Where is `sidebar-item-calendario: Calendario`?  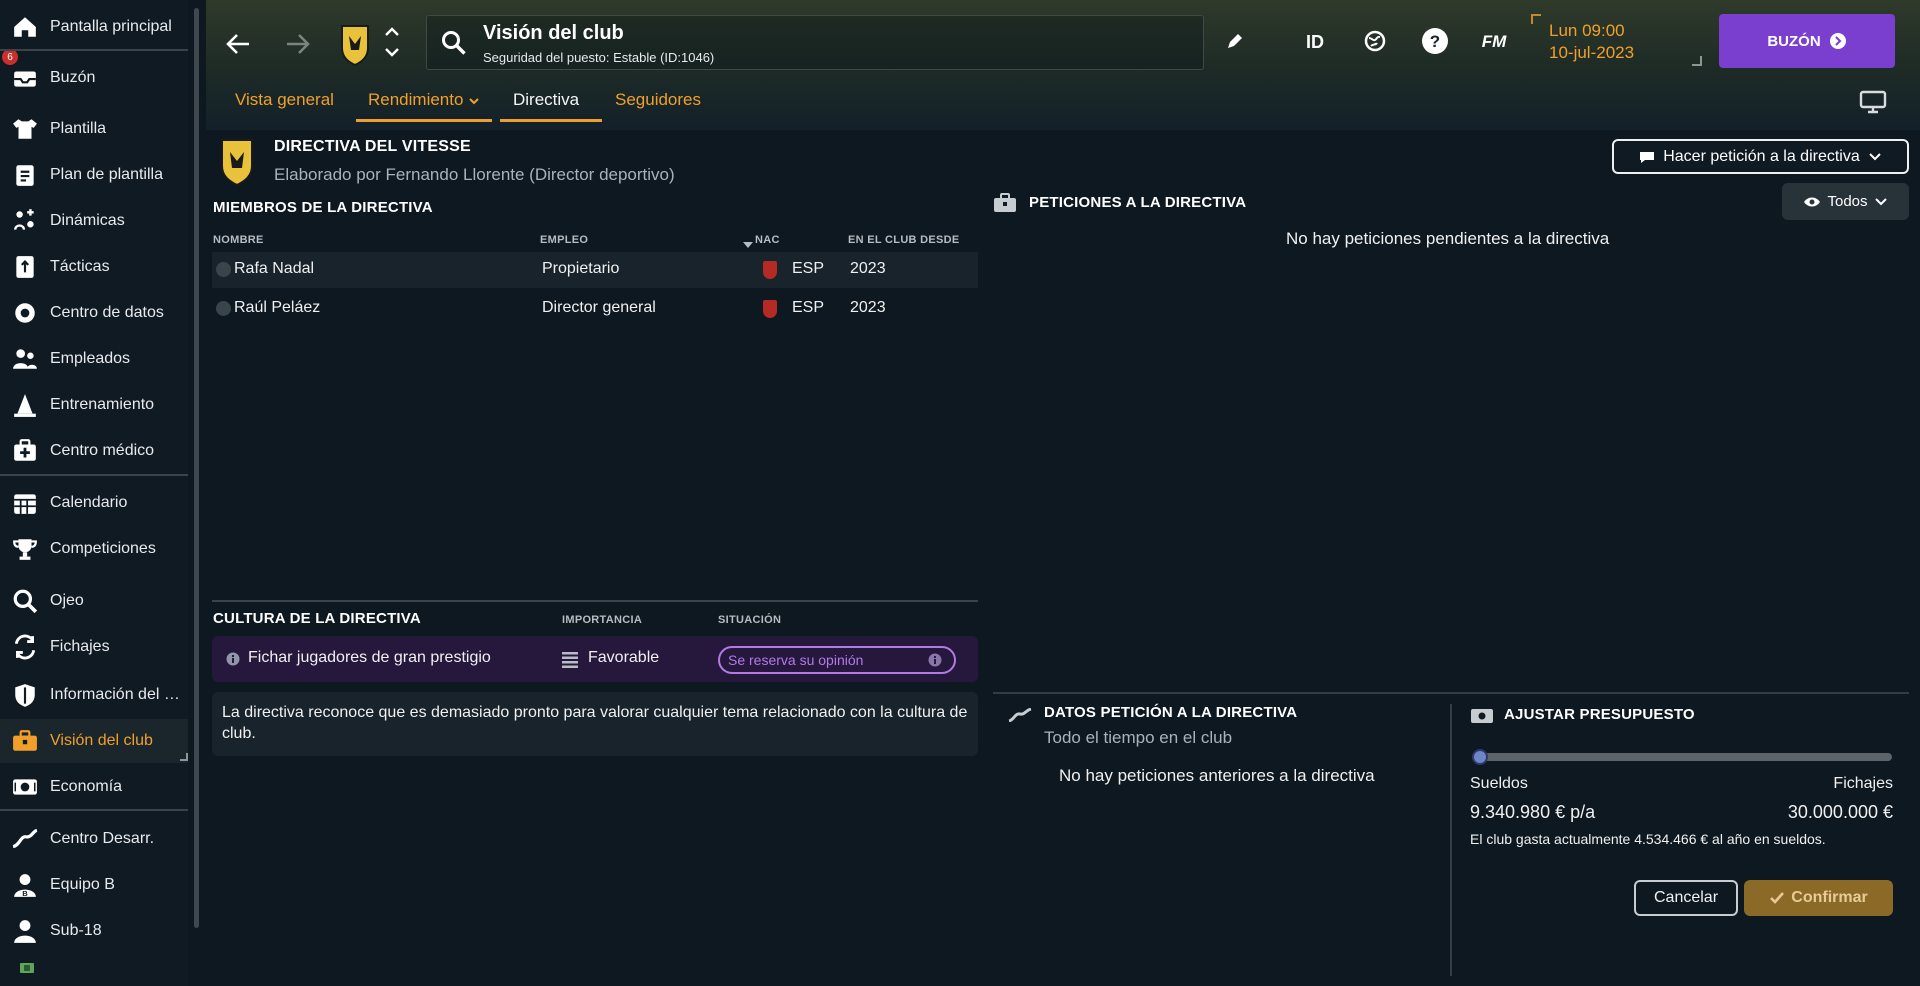
sidebar-item-calendario: Calendario is located at coordinates (94, 503).